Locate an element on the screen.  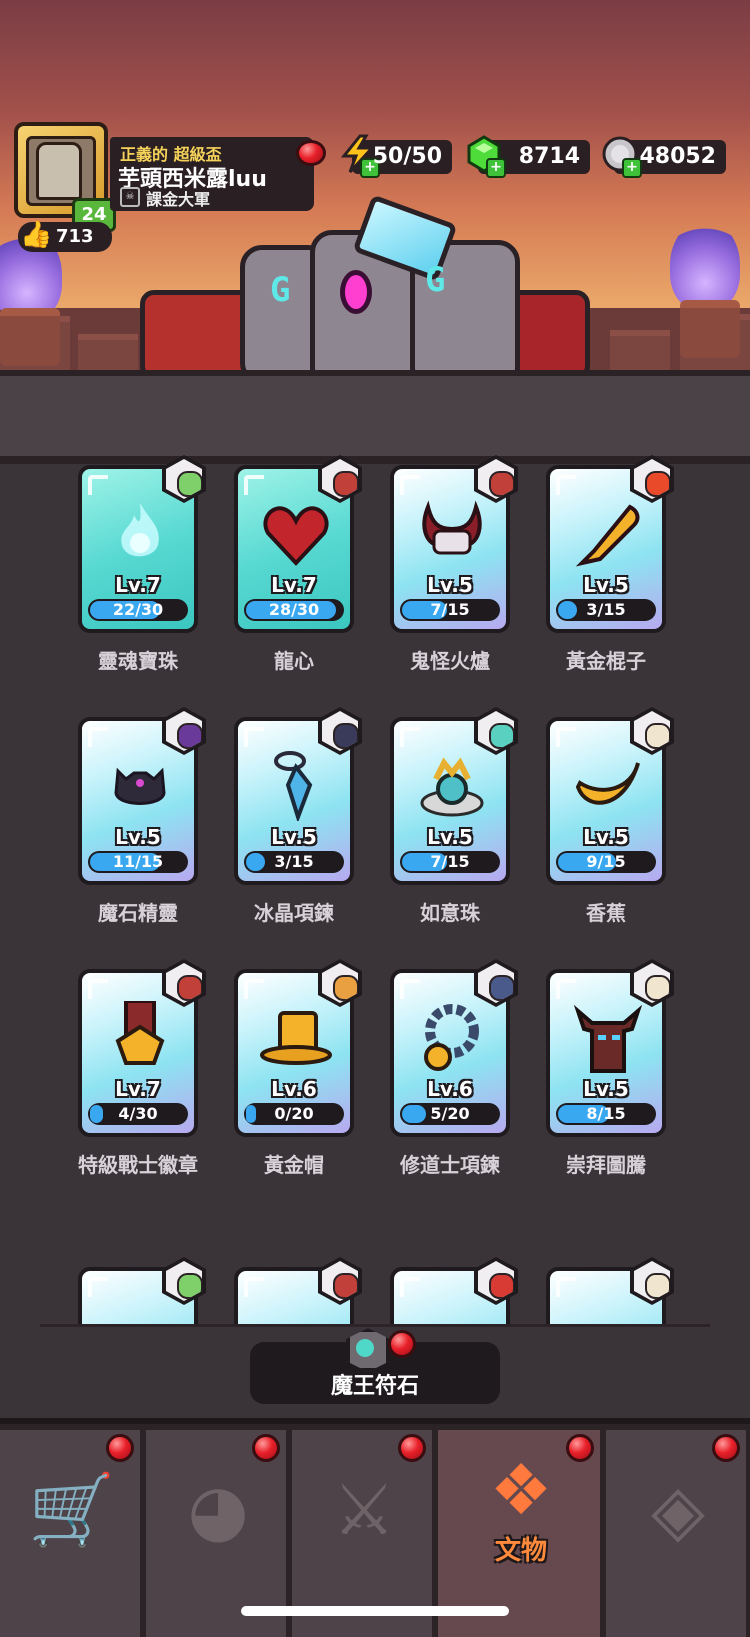
relic-card: Lv.7 28/30 is located at coordinates (298, 544).